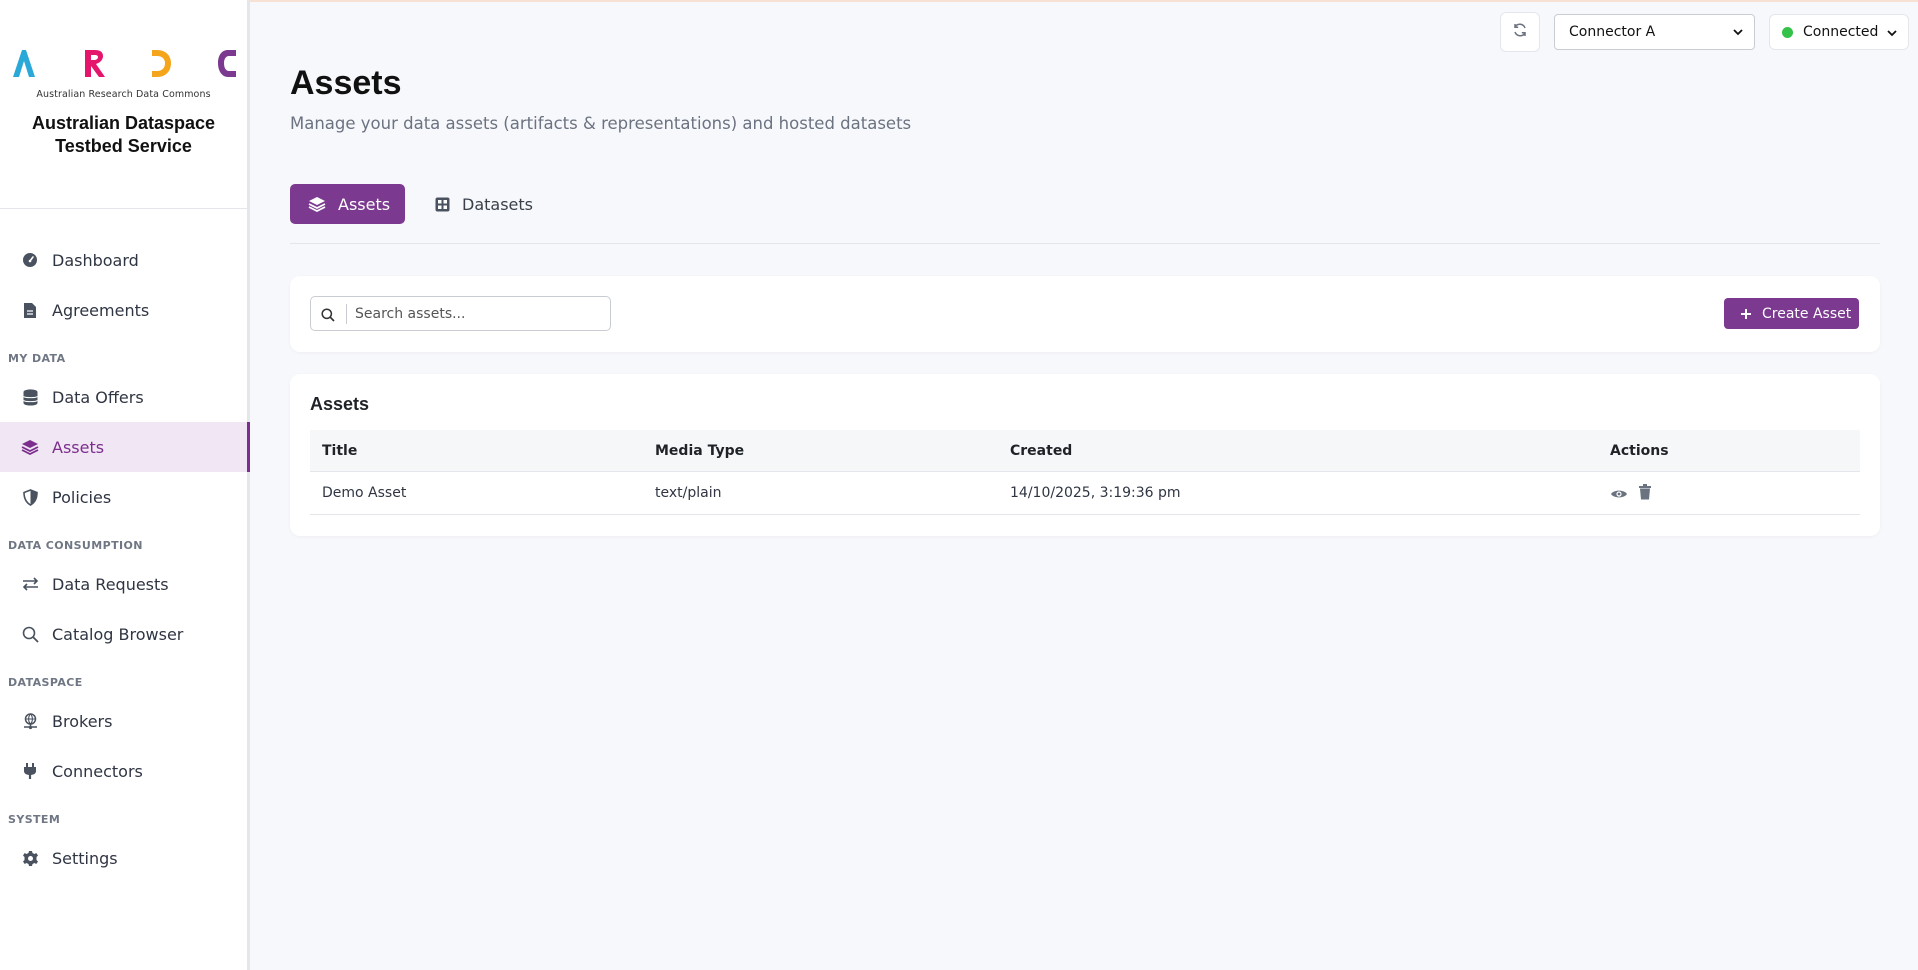 Image resolution: width=1918 pixels, height=970 pixels. I want to click on column-header-actions: Actions, so click(1639, 451).